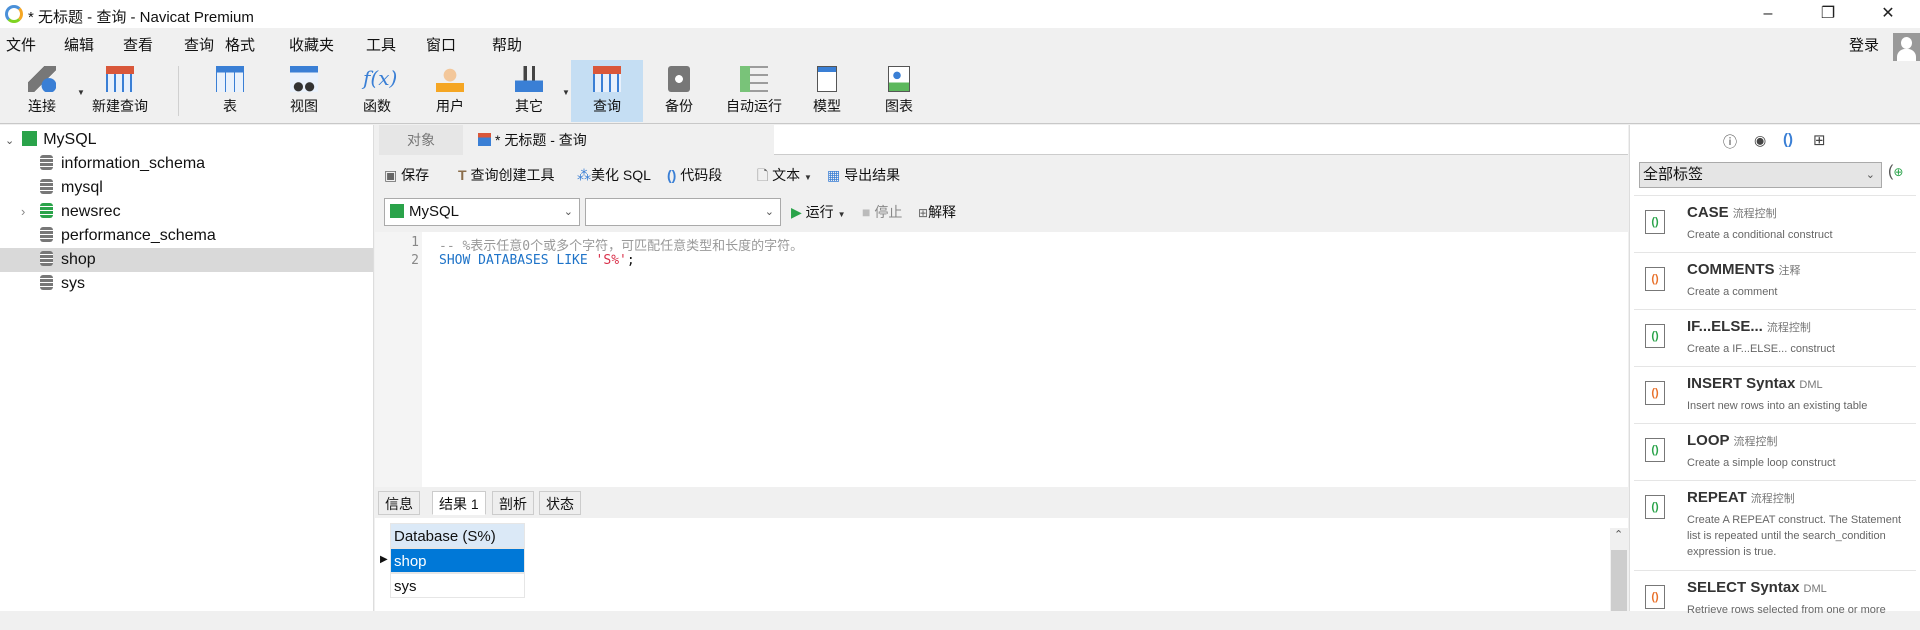  Describe the element at coordinates (1619, 580) in the screenshot. I see `scrollbar-thumb` at that location.